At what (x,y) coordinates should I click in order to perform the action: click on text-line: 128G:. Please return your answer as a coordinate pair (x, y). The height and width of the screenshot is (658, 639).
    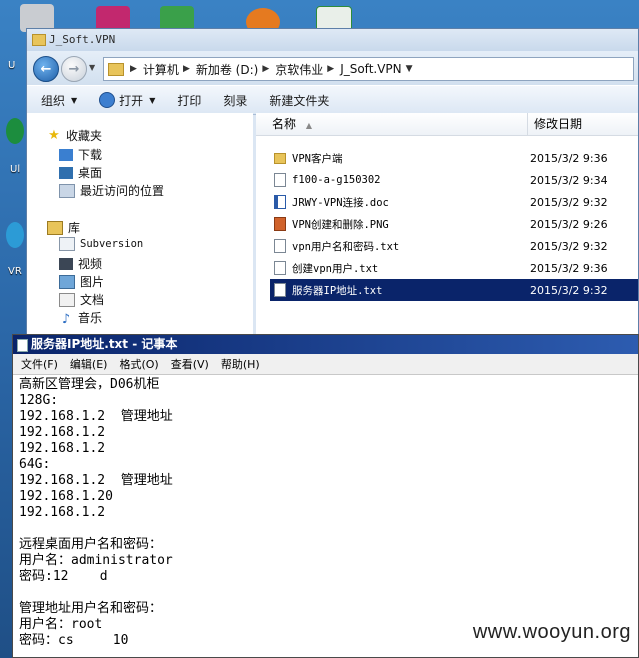
    Looking at the image, I should click on (39, 400).